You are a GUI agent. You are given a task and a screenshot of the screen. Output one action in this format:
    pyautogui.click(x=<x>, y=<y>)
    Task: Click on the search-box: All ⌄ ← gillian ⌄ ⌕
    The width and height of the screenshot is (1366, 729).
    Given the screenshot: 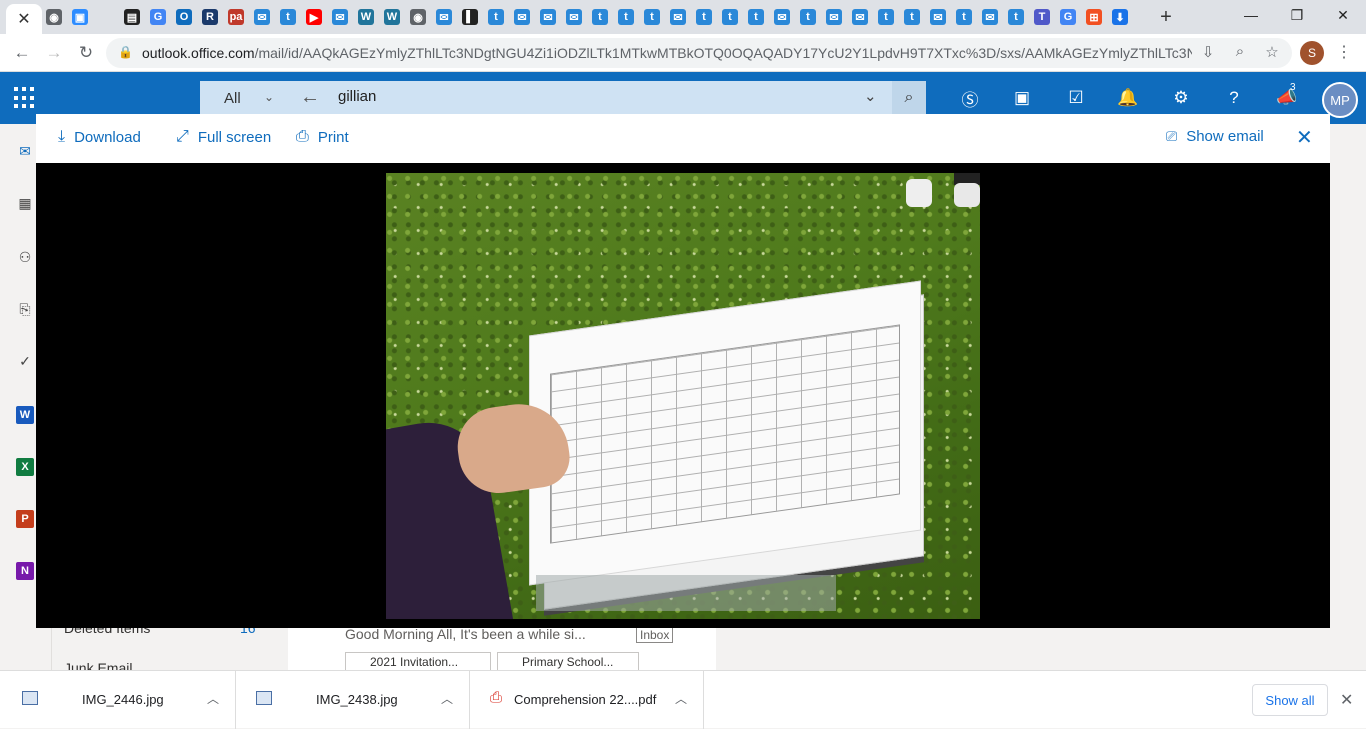 What is the action you would take?
    pyautogui.click(x=563, y=98)
    